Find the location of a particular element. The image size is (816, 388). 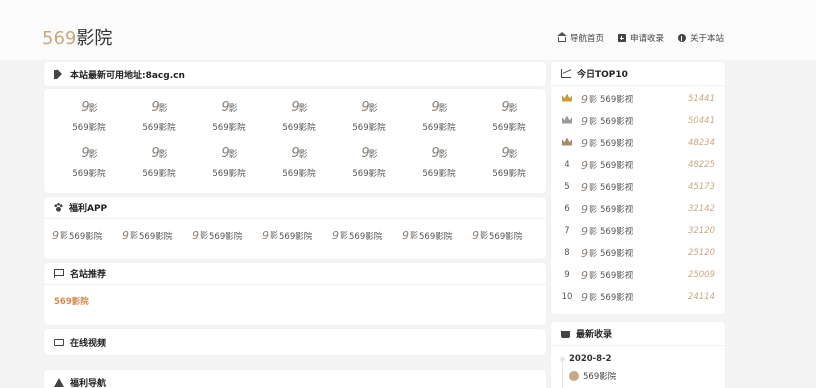

nav-apply: 申请收录 is located at coordinates (640, 38).